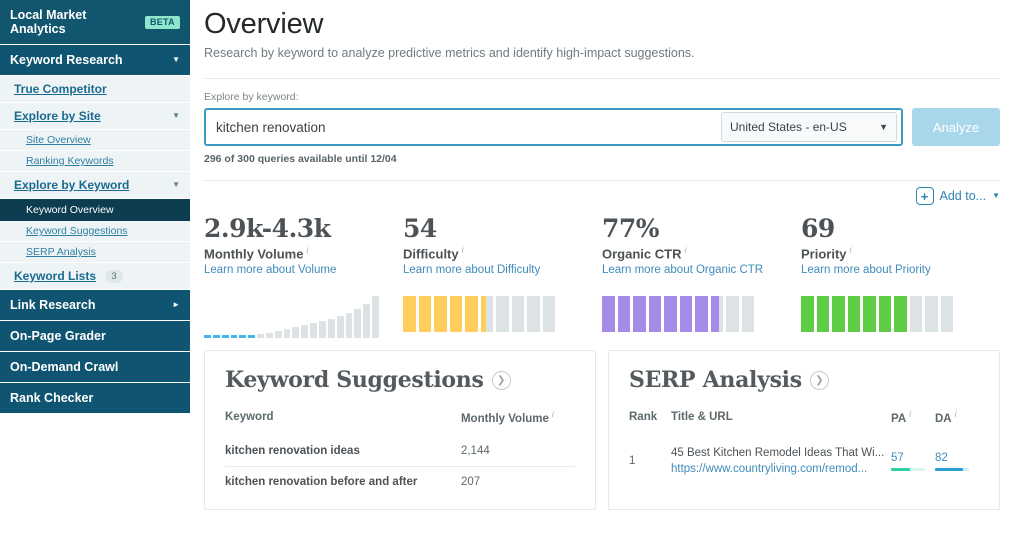 The height and width of the screenshot is (547, 1024). What do you see at coordinates (602, 193) in the screenshot?
I see `addto-row: + Add to... ▼` at bounding box center [602, 193].